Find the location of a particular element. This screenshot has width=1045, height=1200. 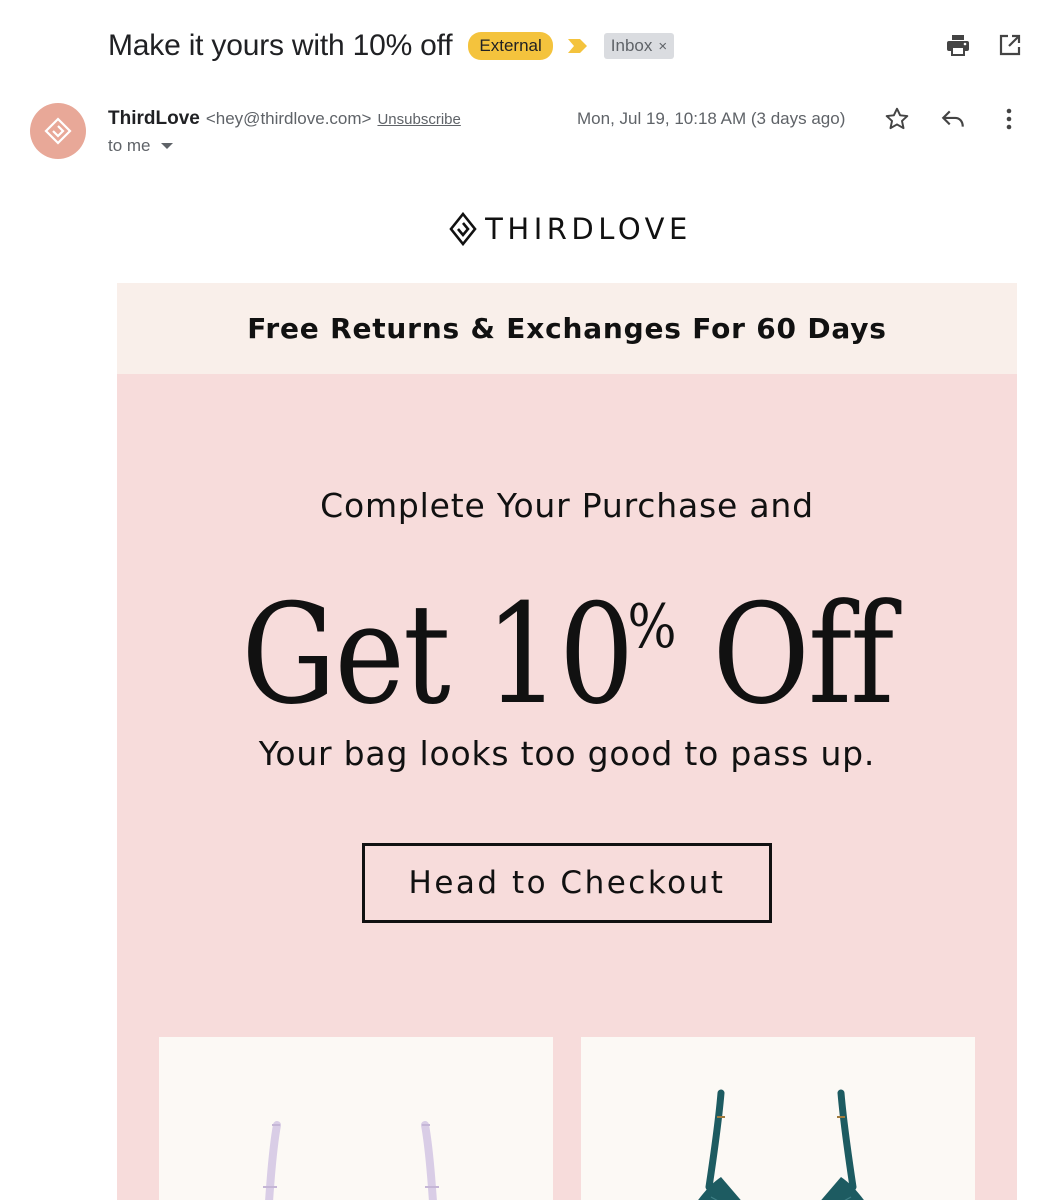

print-icon is located at coordinates (958, 45).